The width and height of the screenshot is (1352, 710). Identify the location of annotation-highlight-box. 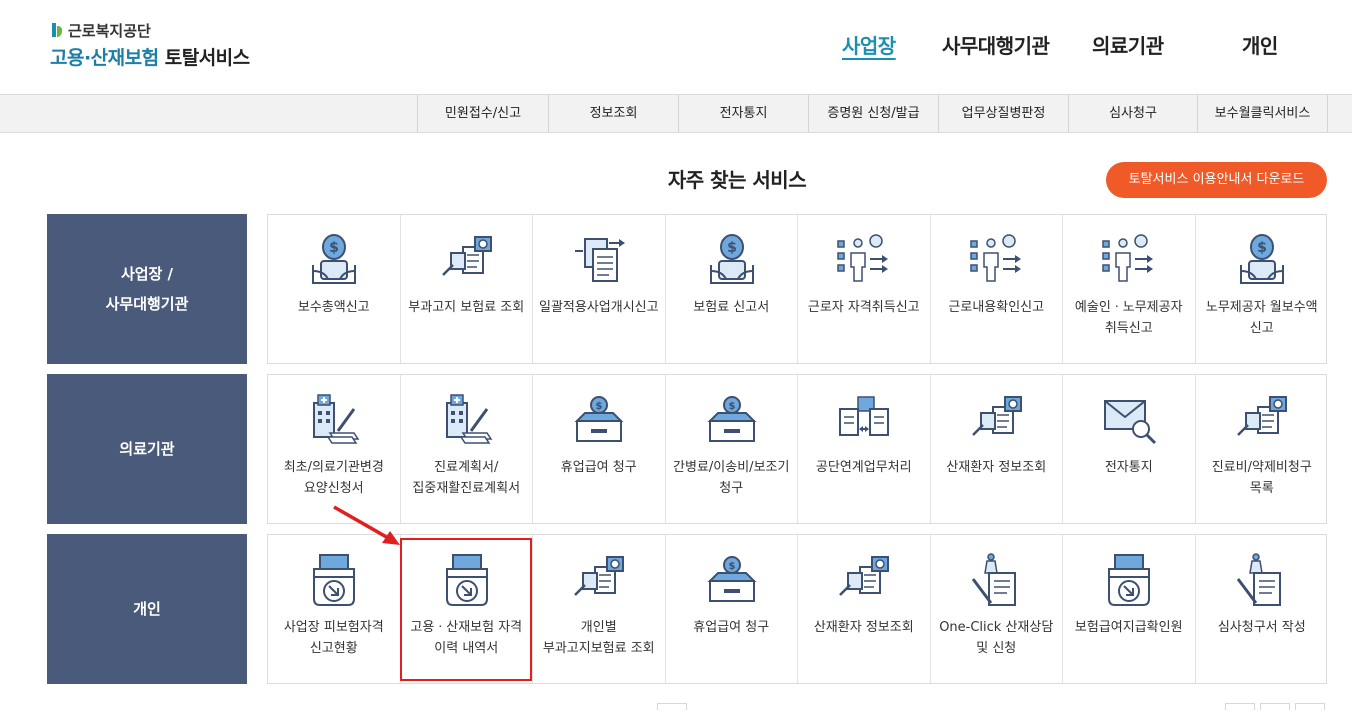
(466, 609).